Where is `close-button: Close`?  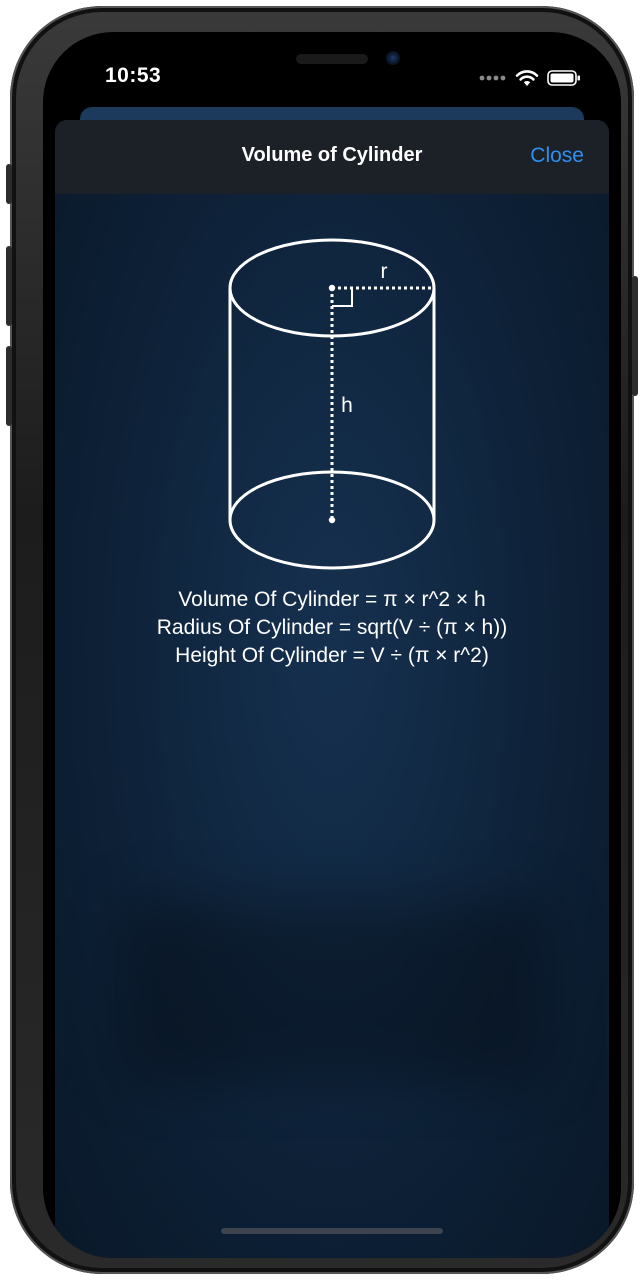 close-button: Close is located at coordinates (557, 156).